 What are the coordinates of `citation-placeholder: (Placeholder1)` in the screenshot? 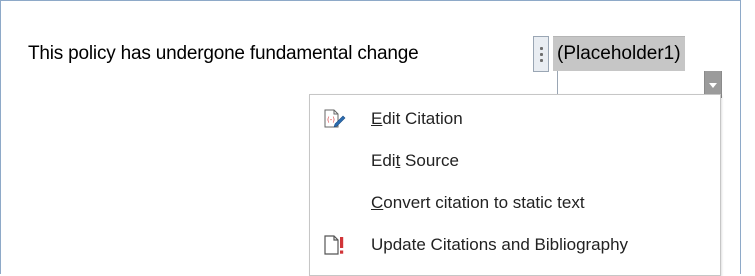 It's located at (619, 53).